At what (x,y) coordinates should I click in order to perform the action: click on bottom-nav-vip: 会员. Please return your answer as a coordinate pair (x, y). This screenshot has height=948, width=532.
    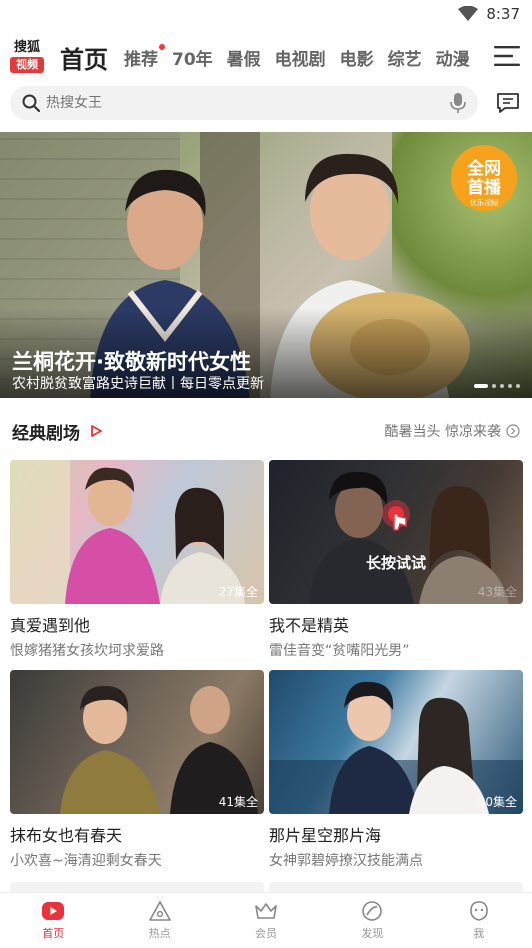
    Looking at the image, I should click on (266, 920).